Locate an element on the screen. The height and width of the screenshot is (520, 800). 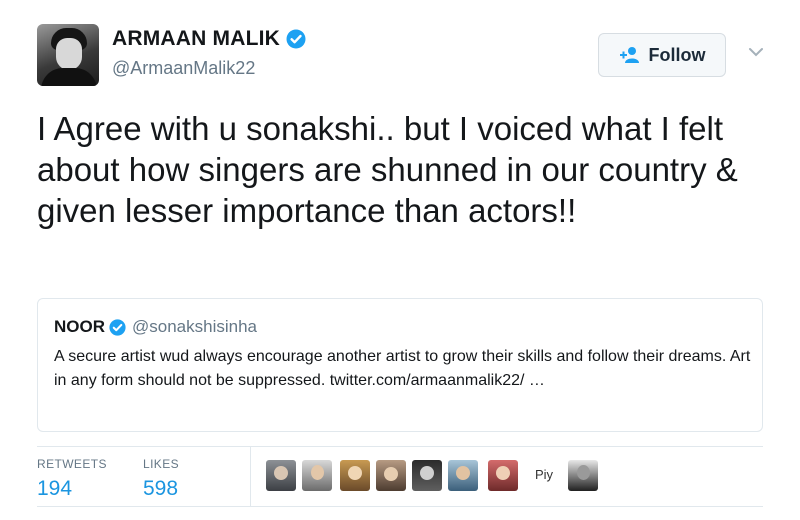
author-display-name: ARMAAN MALIK is located at coordinates (196, 39).